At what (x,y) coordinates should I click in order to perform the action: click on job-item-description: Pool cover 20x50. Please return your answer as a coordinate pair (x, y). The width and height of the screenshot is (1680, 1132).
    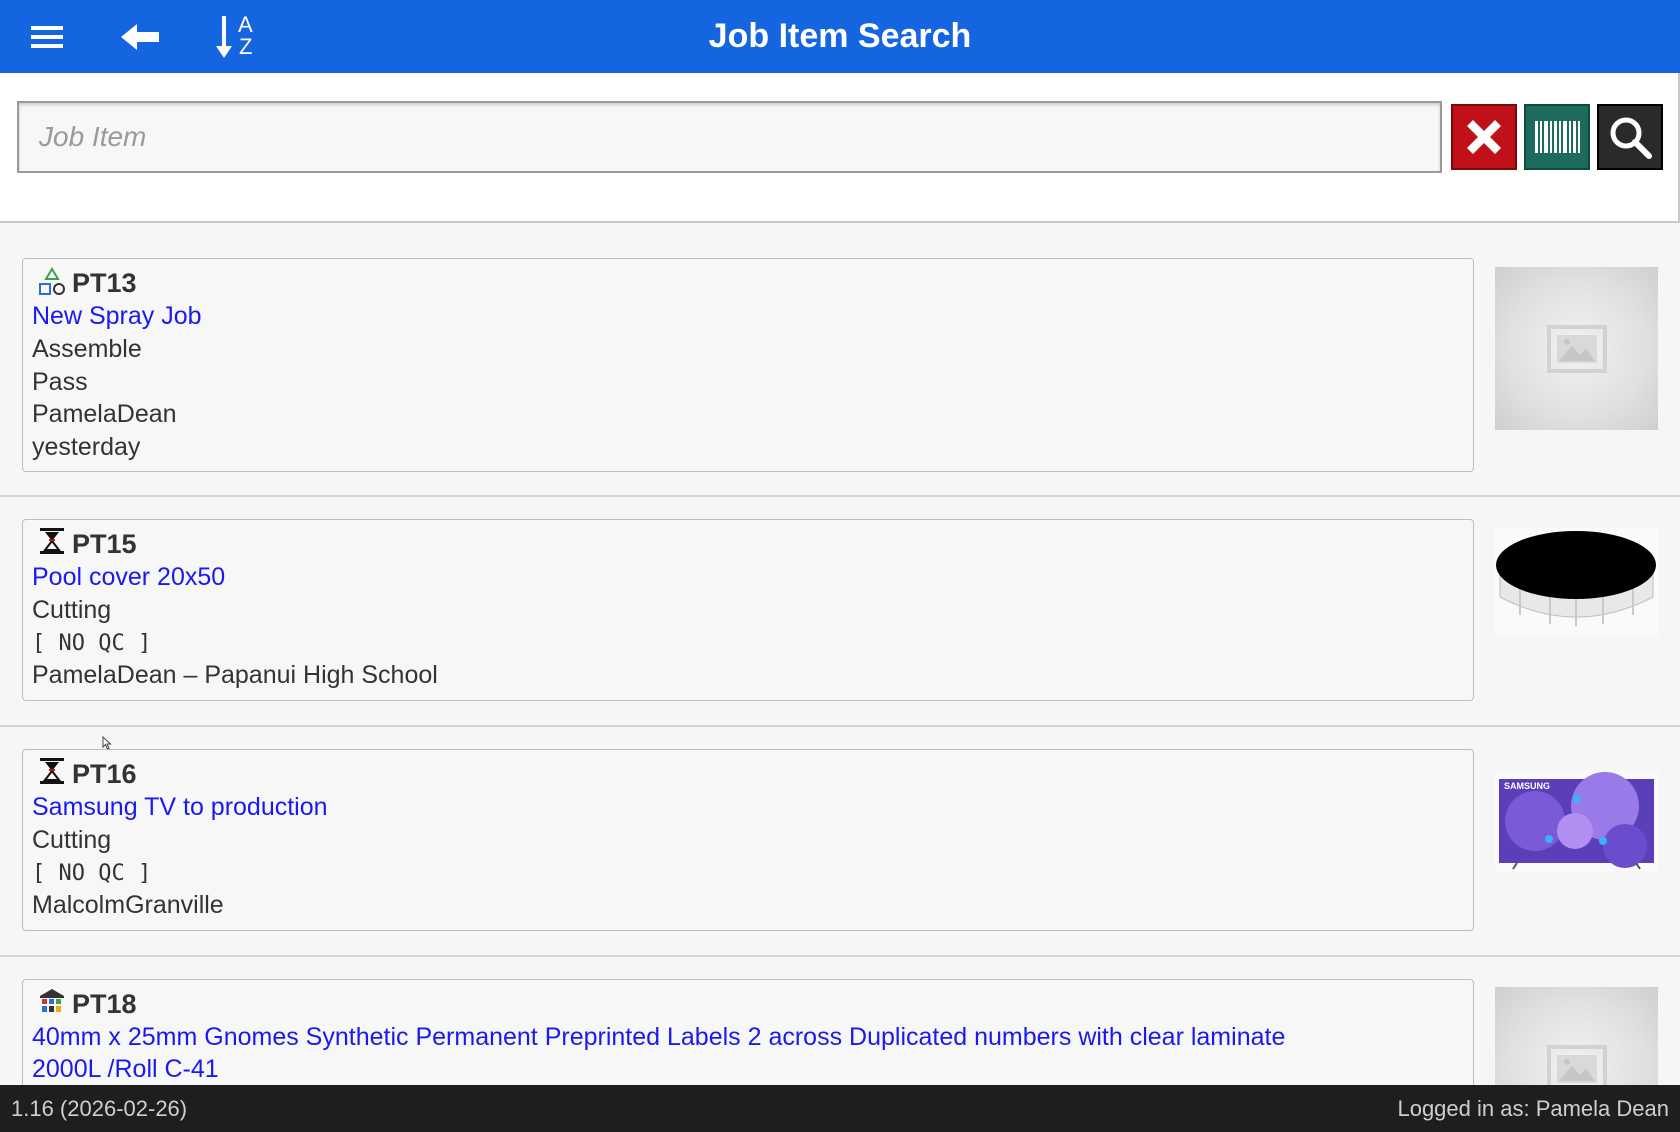
    Looking at the image, I should click on (128, 577).